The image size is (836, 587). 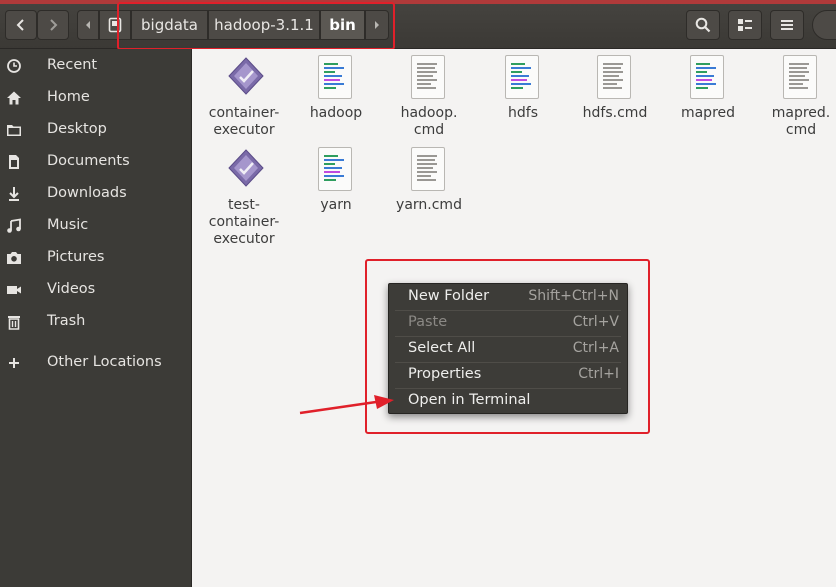 I want to click on menu-item-label: New Folder, so click(x=449, y=296).